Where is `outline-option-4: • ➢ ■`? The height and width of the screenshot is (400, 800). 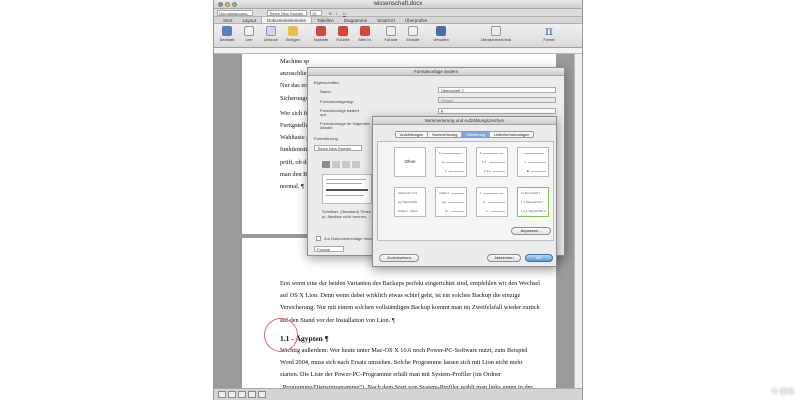 outline-option-4: • ➢ ■ is located at coordinates (533, 162).